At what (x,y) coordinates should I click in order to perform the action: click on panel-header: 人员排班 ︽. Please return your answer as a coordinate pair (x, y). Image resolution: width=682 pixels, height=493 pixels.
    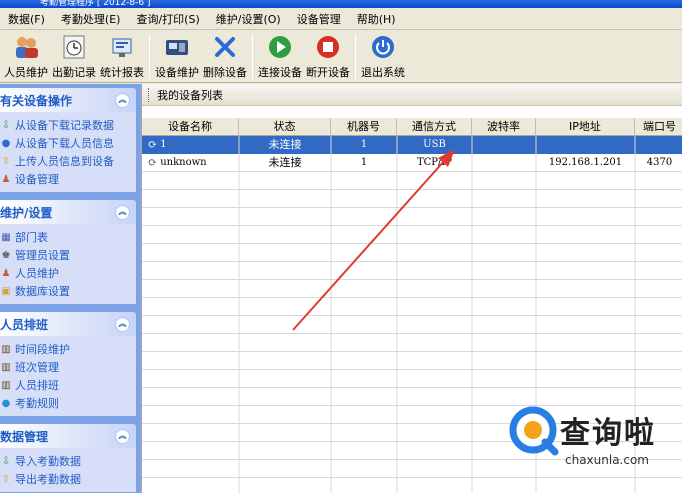
    Looking at the image, I should click on (68, 324).